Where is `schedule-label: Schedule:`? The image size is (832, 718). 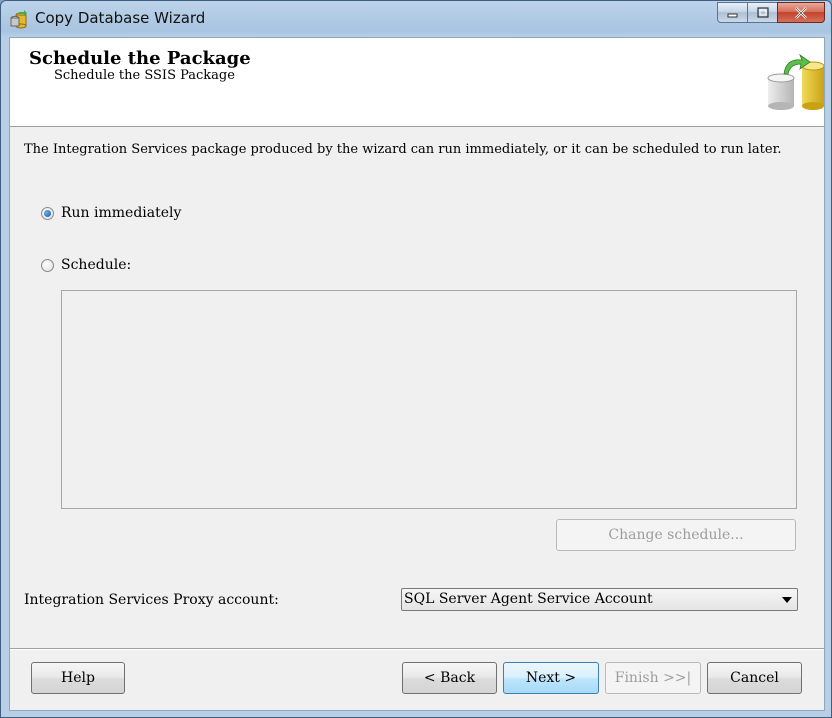 schedule-label: Schedule: is located at coordinates (96, 265).